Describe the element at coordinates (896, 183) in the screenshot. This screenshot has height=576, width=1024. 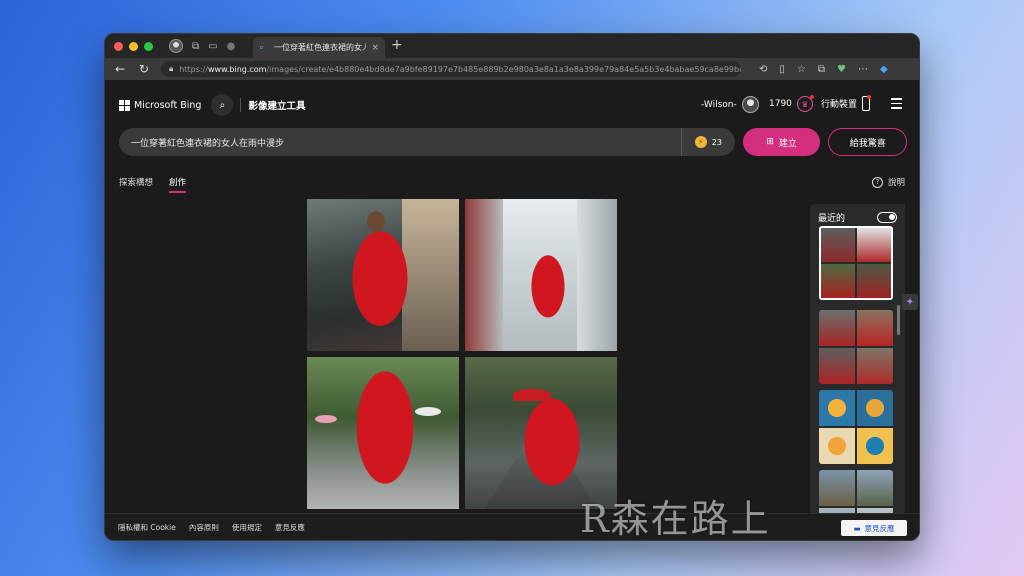
I see `help-label: 說明` at that location.